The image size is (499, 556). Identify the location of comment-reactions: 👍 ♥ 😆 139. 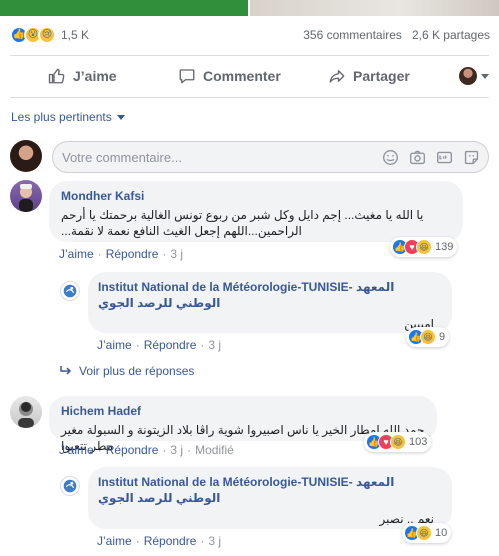
(424, 247).